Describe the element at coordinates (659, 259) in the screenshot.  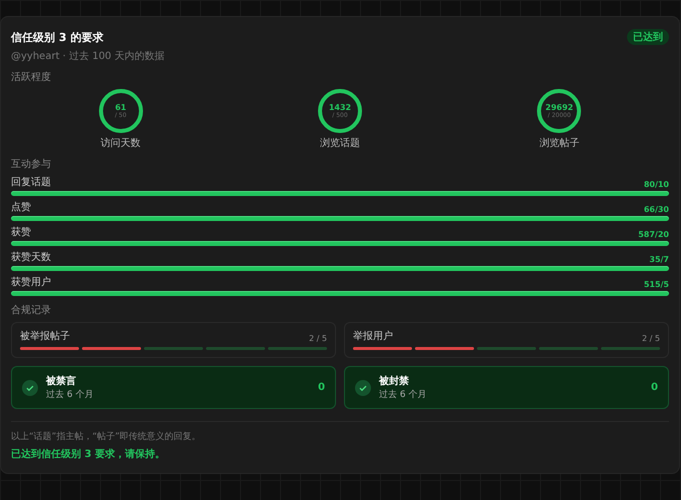
I see `metric-reading: 35/7` at that location.